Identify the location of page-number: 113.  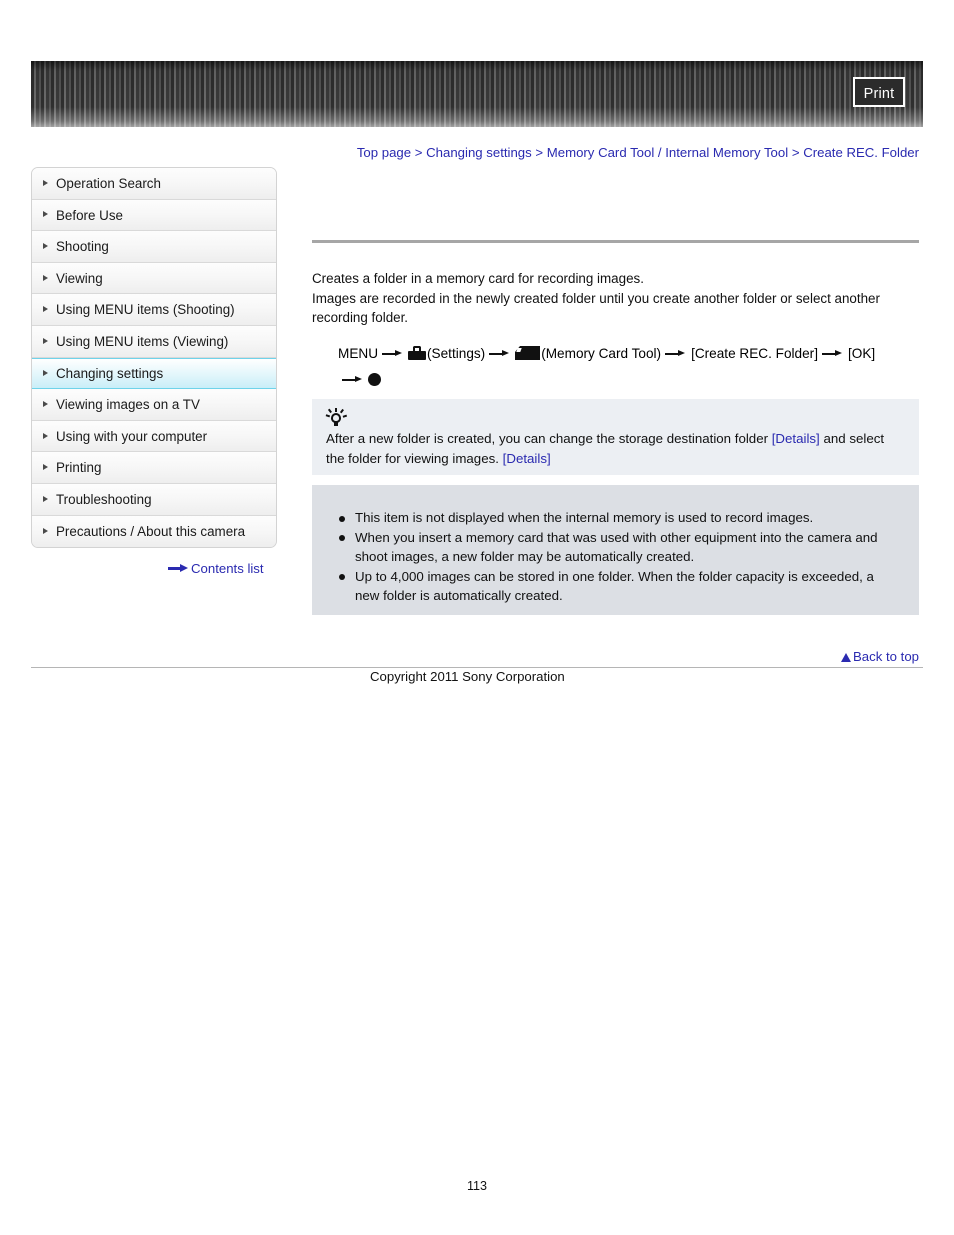
(477, 1186).